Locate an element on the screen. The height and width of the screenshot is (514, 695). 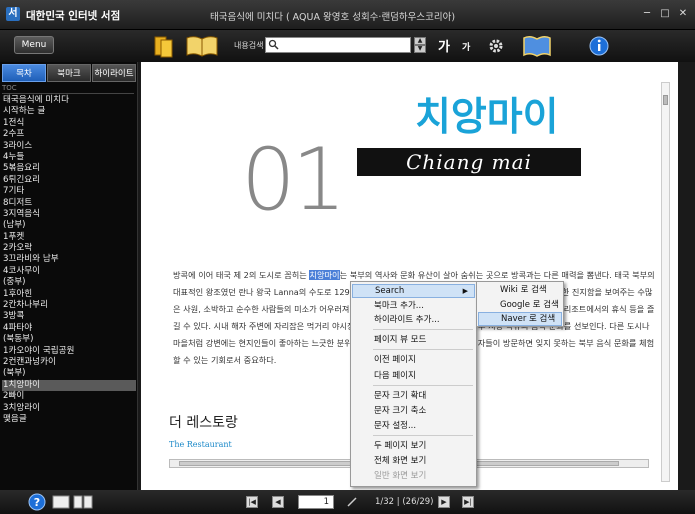
toc-item: 시작하는 글 is located at coordinates (69, 111).